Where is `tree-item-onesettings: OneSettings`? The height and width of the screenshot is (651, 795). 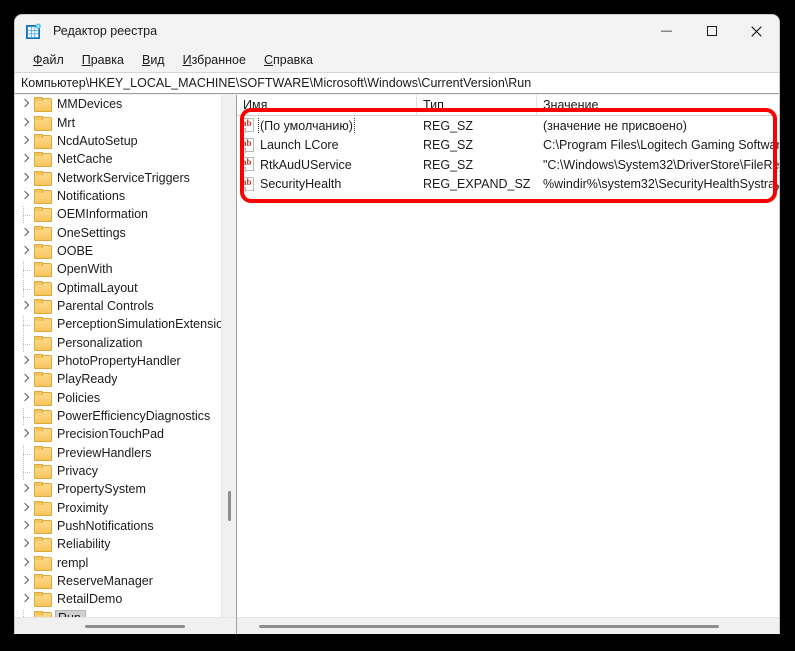 tree-item-onesettings: OneSettings is located at coordinates (118, 232).